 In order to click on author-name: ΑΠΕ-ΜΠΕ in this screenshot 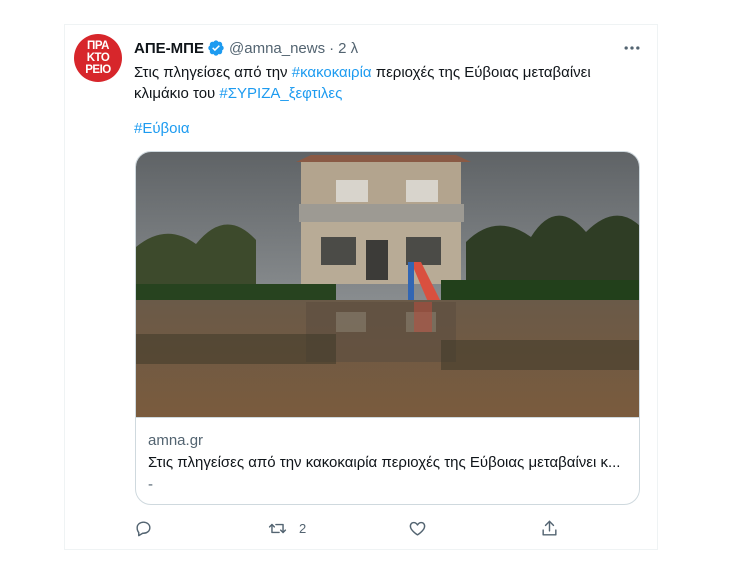, I will do `click(169, 48)`.